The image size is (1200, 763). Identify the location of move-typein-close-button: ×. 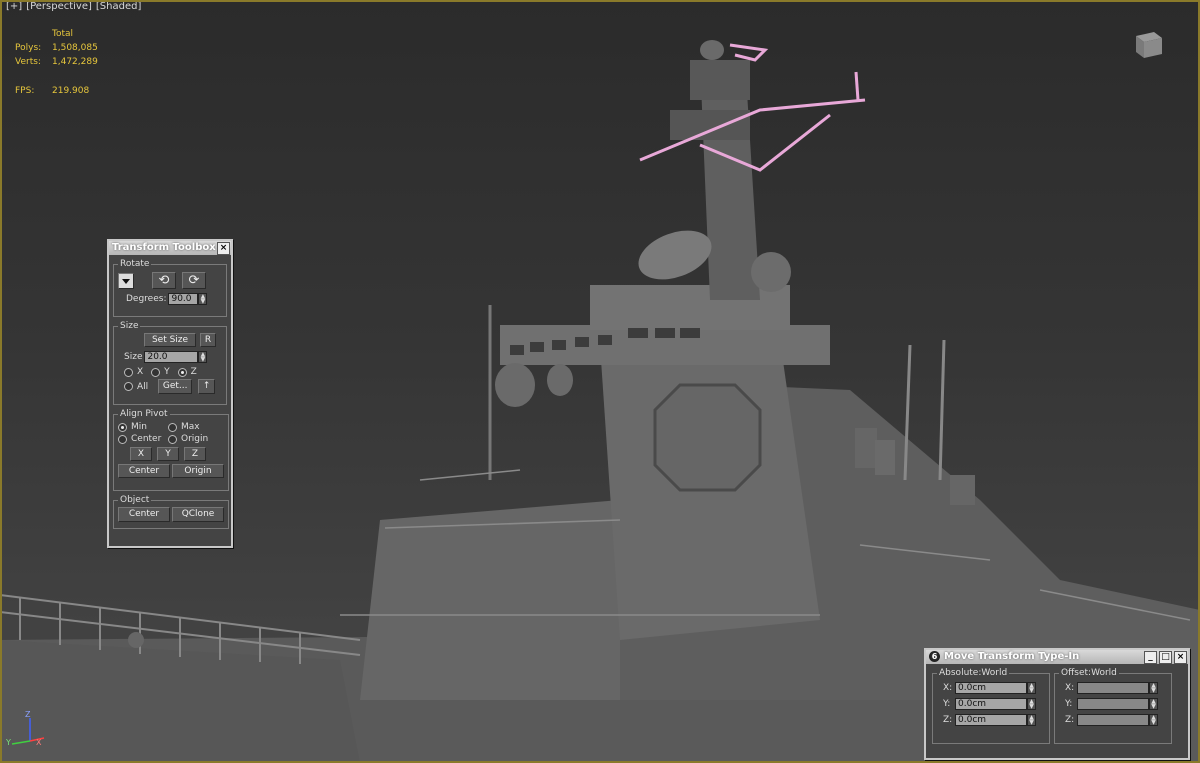
(1180, 657).